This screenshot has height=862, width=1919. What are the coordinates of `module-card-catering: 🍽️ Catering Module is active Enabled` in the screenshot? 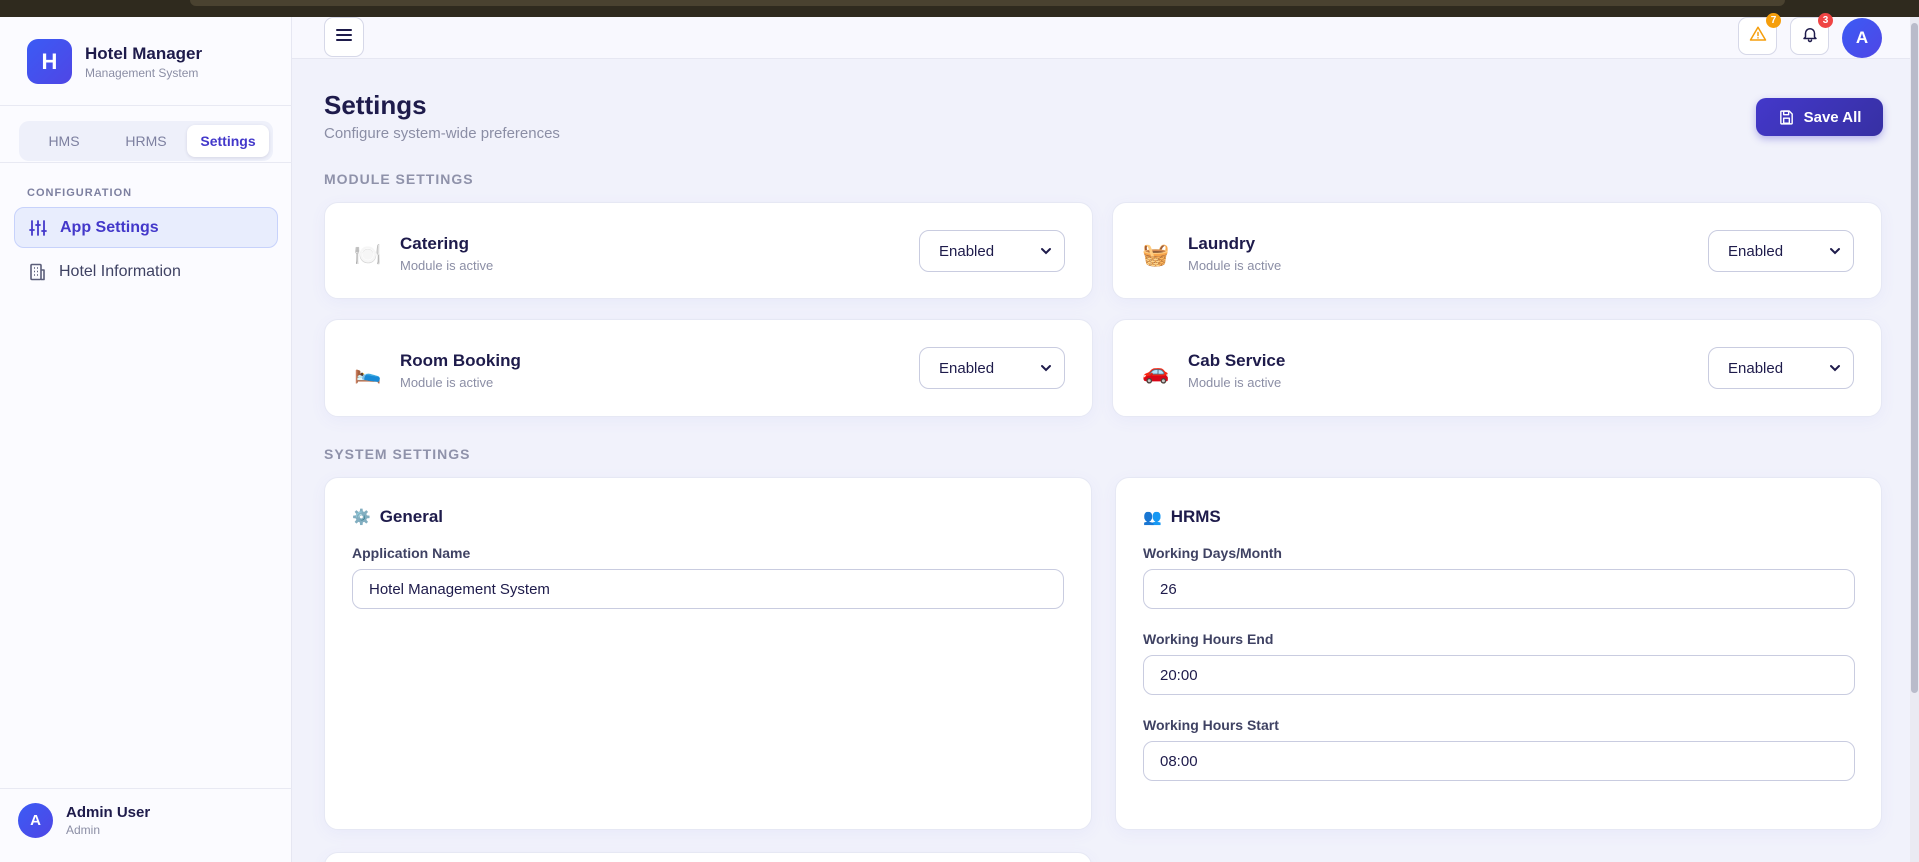 It's located at (708, 250).